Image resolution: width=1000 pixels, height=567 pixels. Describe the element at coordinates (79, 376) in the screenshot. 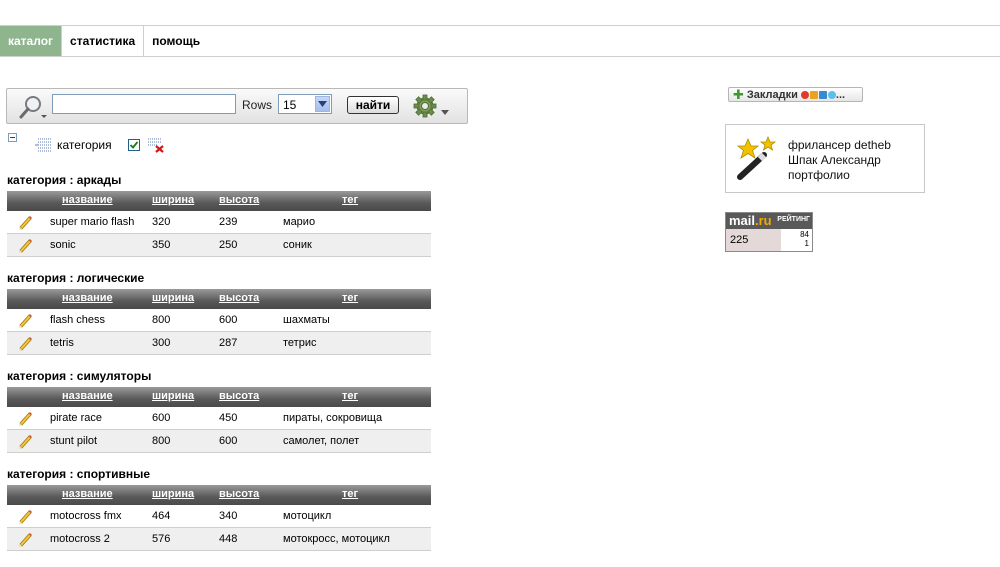

I see `group-title: категория : симуляторы` at that location.